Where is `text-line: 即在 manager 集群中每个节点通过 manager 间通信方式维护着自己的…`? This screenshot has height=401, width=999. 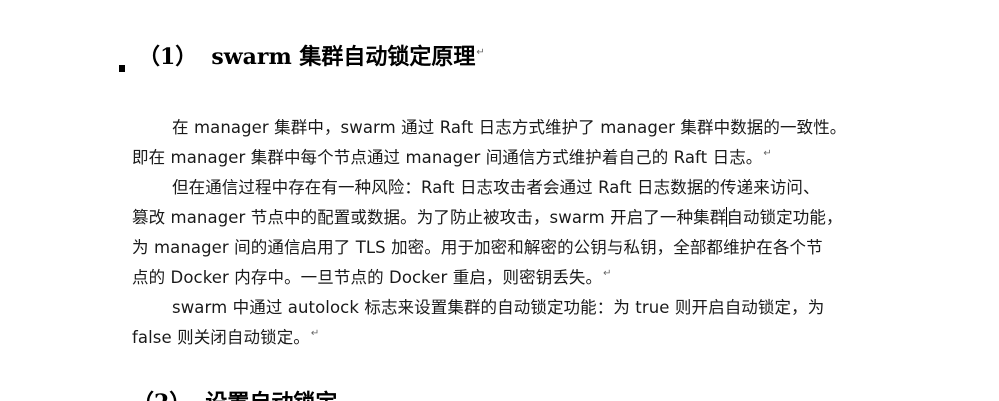
text-line: 即在 manager 集群中每个节点通过 manager 间通信方式维护着自己的… is located at coordinates (447, 157).